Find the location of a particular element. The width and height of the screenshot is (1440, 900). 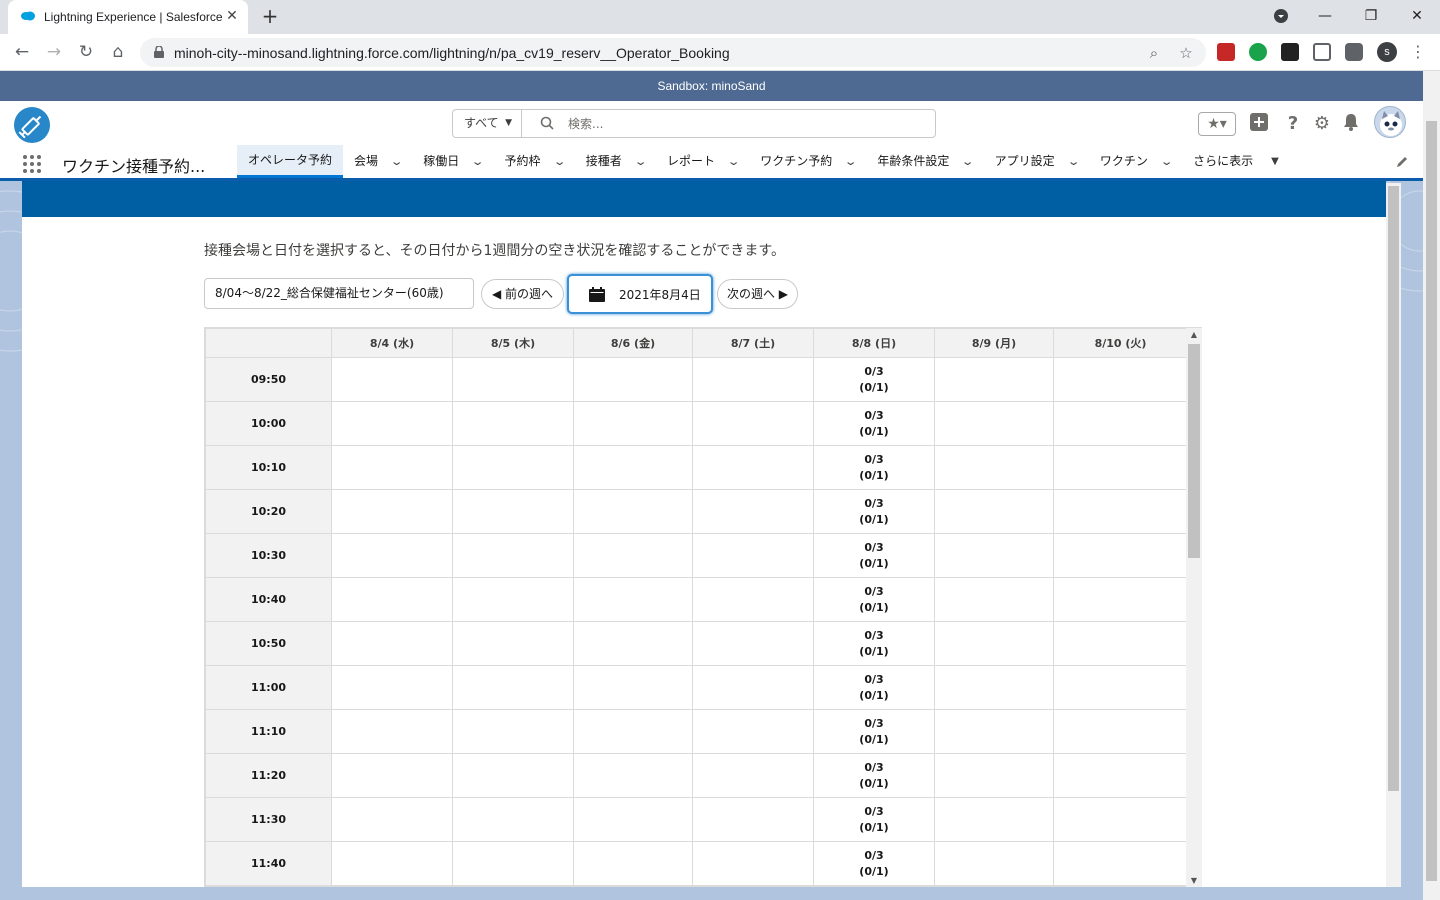

app-launcher-icon is located at coordinates (32, 164).